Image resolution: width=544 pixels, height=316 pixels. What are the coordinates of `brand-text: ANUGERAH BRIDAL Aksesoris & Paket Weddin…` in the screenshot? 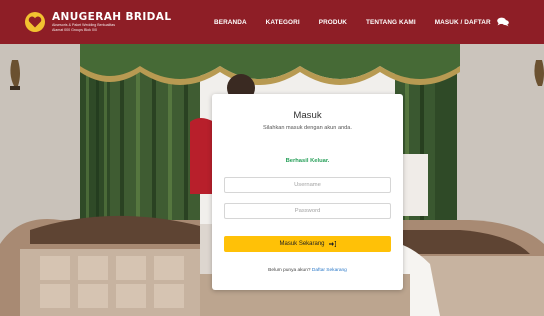 It's located at (112, 21).